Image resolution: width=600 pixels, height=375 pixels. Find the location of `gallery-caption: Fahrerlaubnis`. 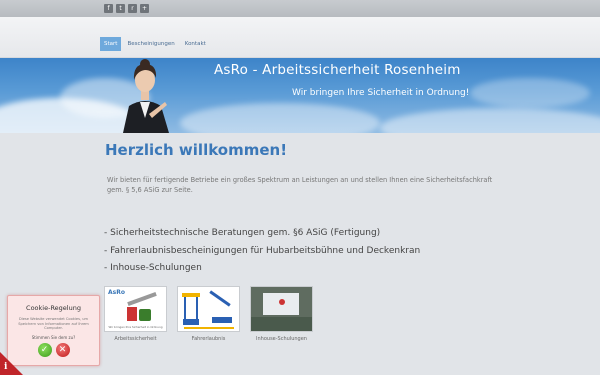

gallery-caption: Fahrerlaubnis is located at coordinates (208, 339).